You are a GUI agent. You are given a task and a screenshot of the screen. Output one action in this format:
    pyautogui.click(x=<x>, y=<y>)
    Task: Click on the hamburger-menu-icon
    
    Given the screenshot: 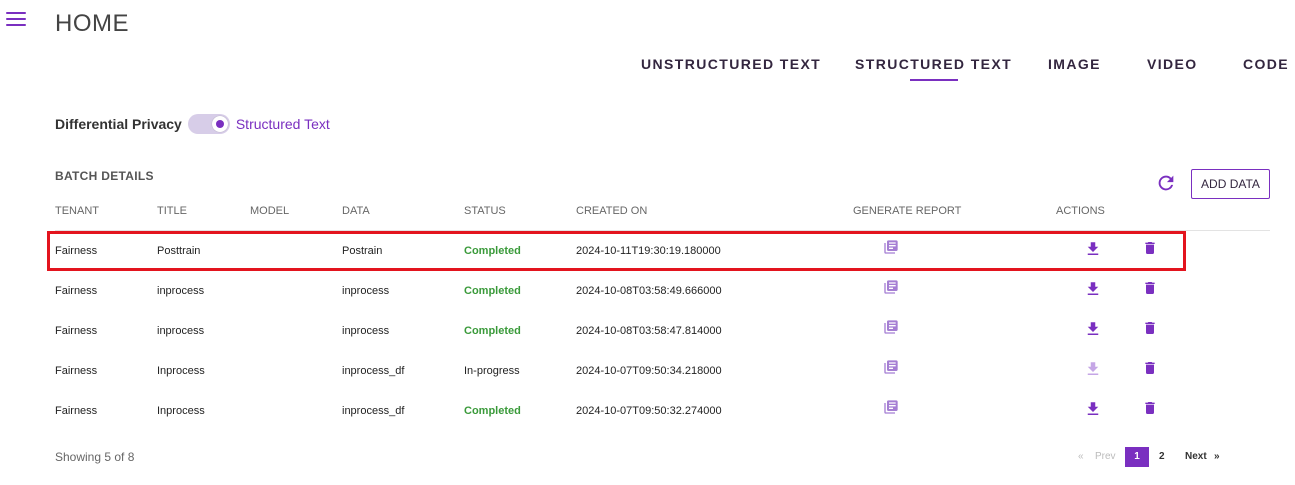 What is the action you would take?
    pyautogui.click(x=16, y=20)
    